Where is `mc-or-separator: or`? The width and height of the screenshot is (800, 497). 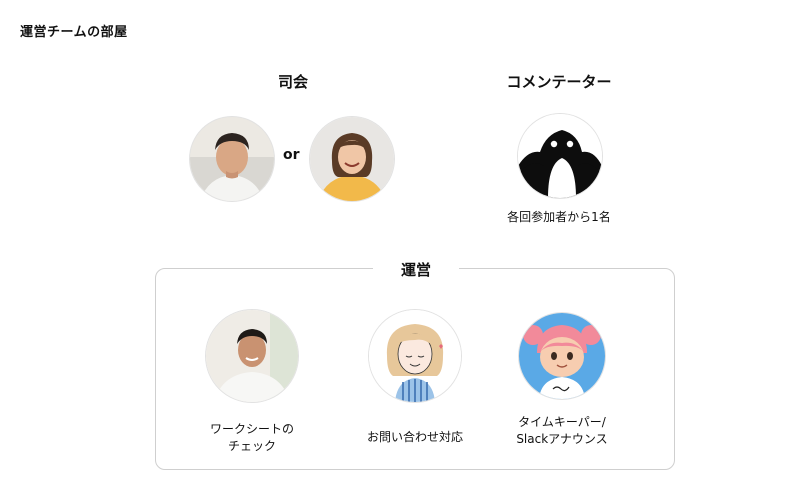 mc-or-separator: or is located at coordinates (291, 155).